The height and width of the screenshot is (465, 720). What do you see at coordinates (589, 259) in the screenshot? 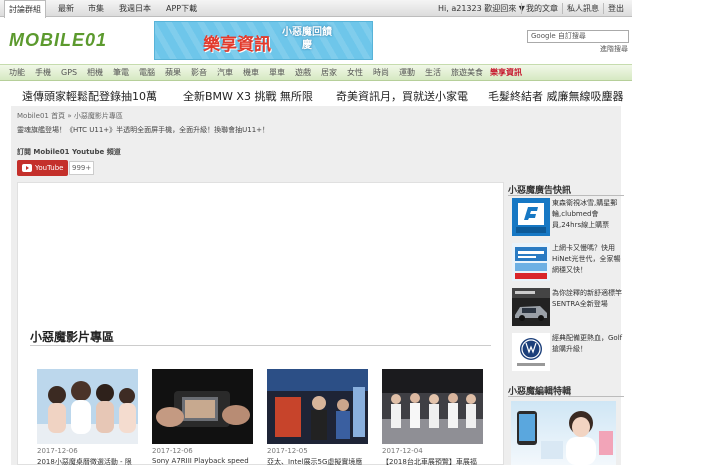
I see `sidebar-ad-text: 上網卡又慢嗎？快用HiNet光世代，全家暢網穩又快！` at bounding box center [589, 259].